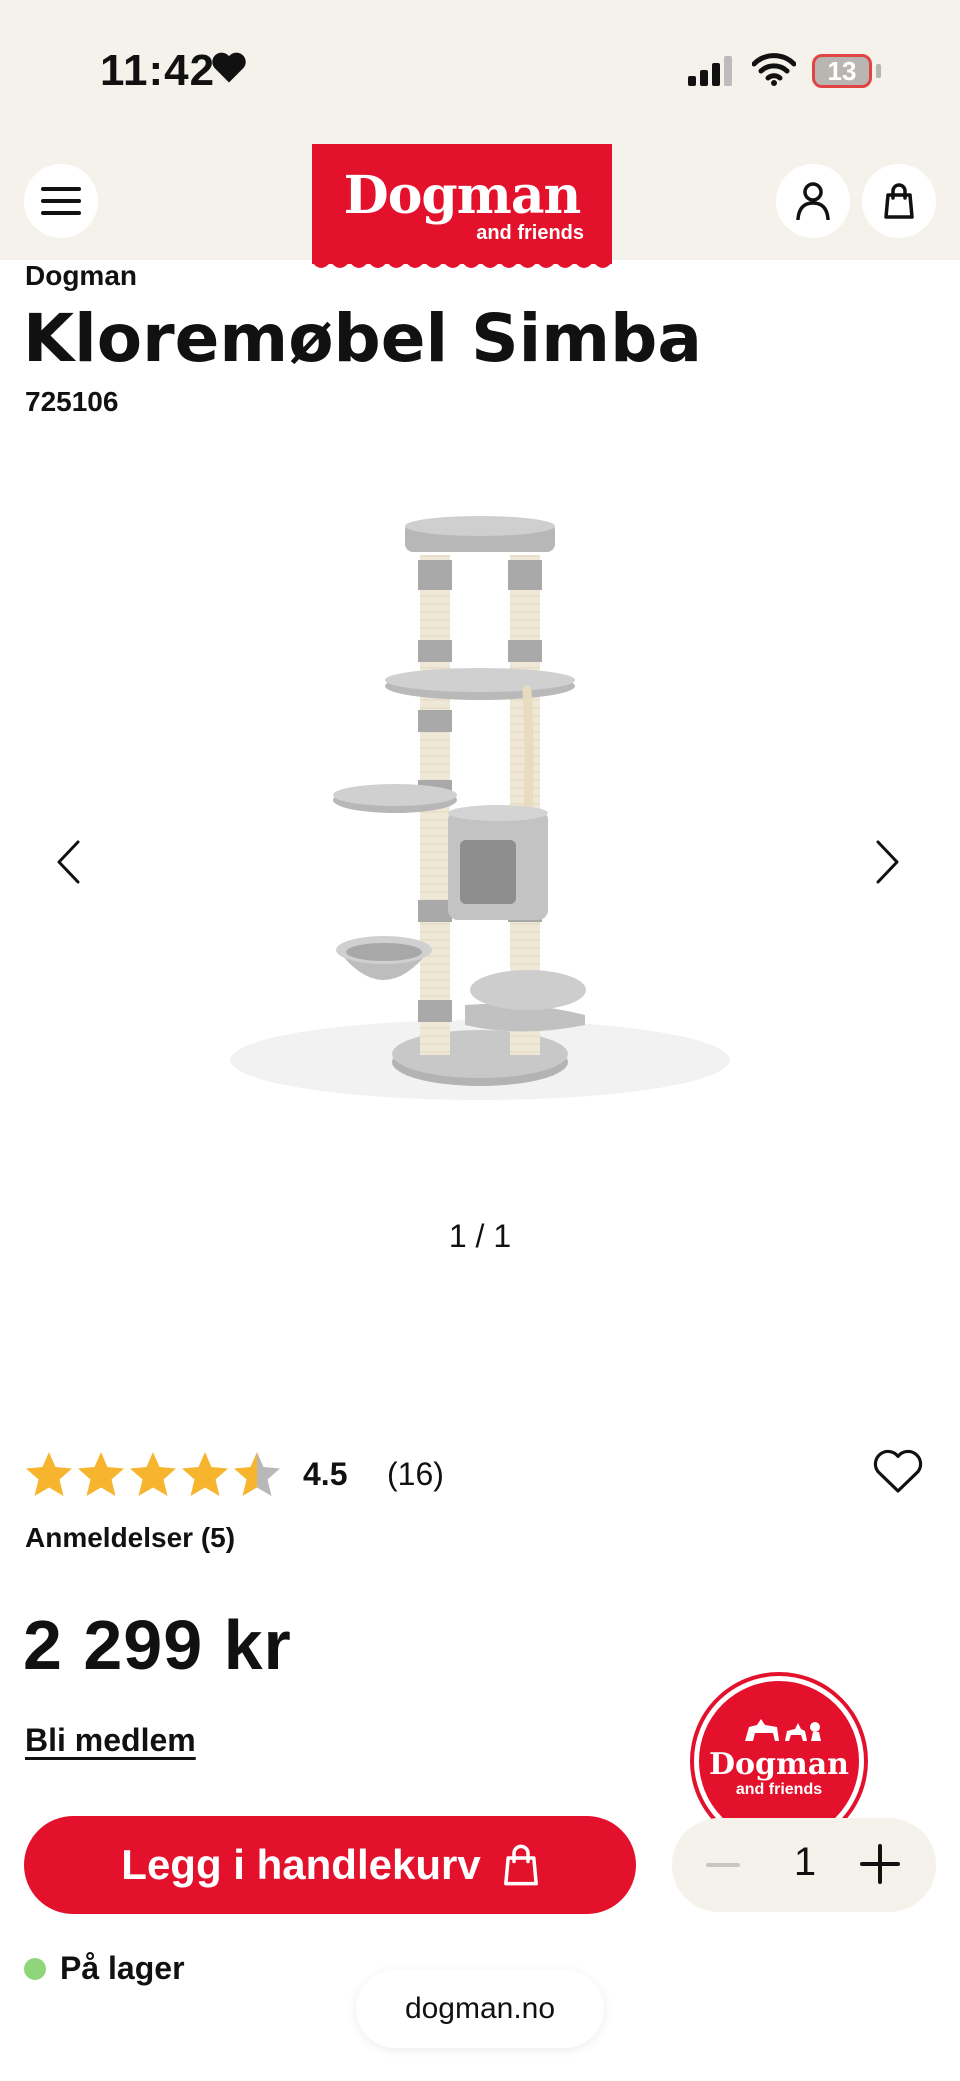 This screenshot has height=2081, width=960. Describe the element at coordinates (68, 862) in the screenshot. I see `chevron-left-icon` at that location.